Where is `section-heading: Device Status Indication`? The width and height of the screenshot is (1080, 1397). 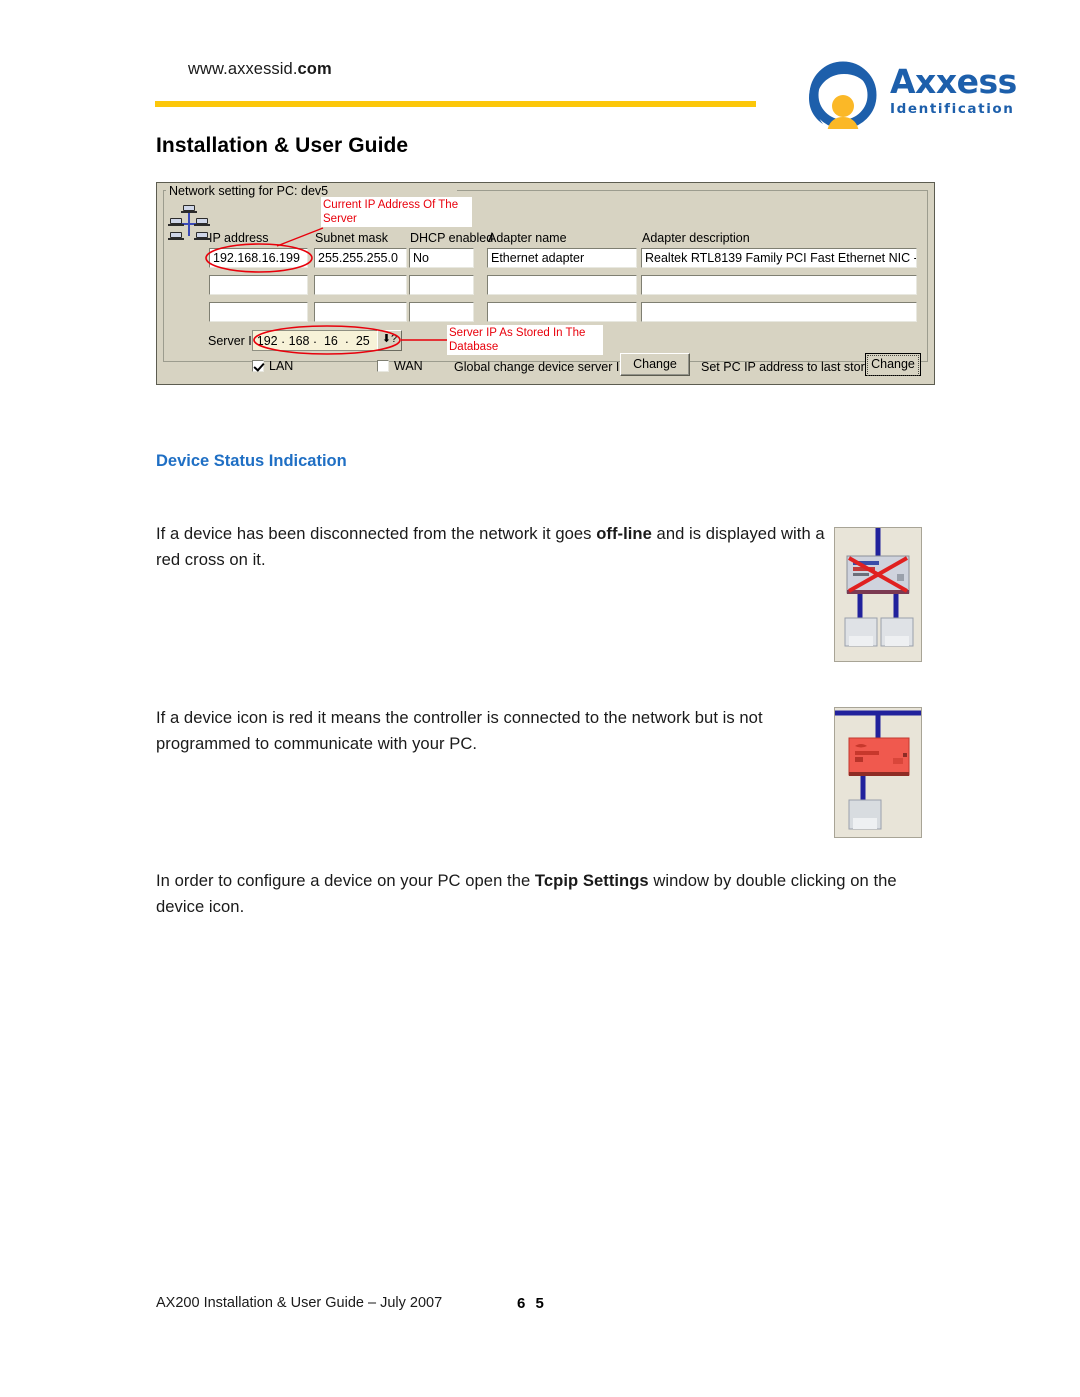
section-heading: Device Status Indication is located at coordinates (251, 461).